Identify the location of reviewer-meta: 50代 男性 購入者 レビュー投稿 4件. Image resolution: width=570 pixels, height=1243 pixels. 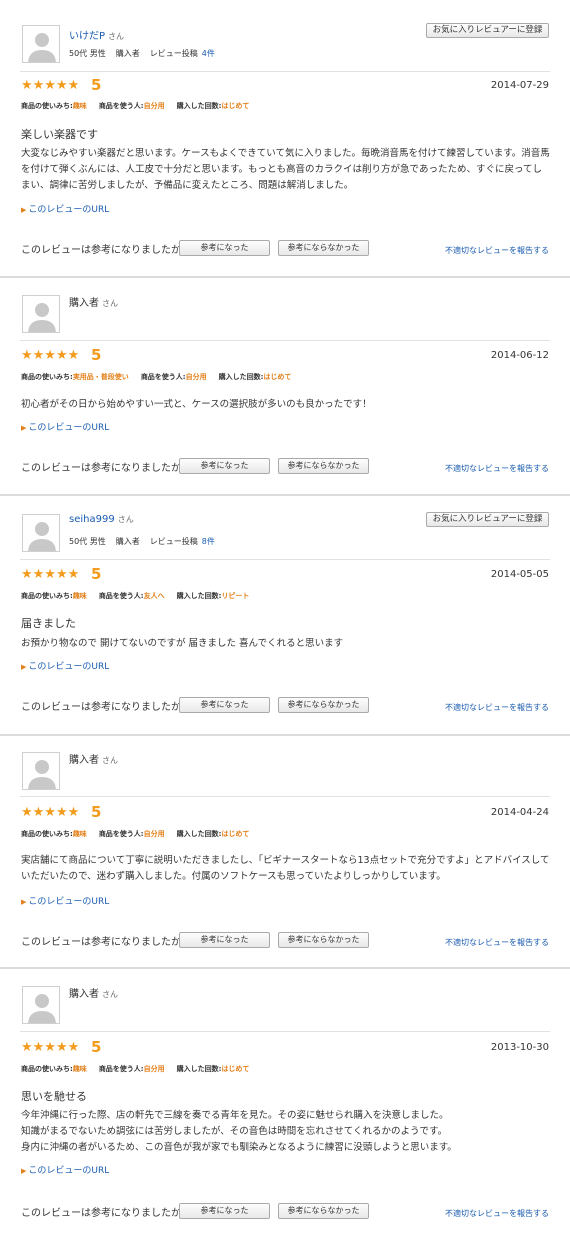
(142, 53).